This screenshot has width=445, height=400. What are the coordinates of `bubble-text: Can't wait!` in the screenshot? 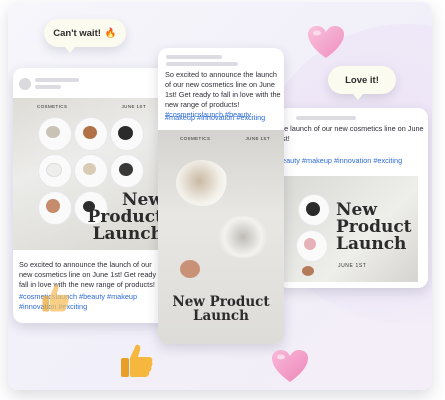 It's located at (77, 33).